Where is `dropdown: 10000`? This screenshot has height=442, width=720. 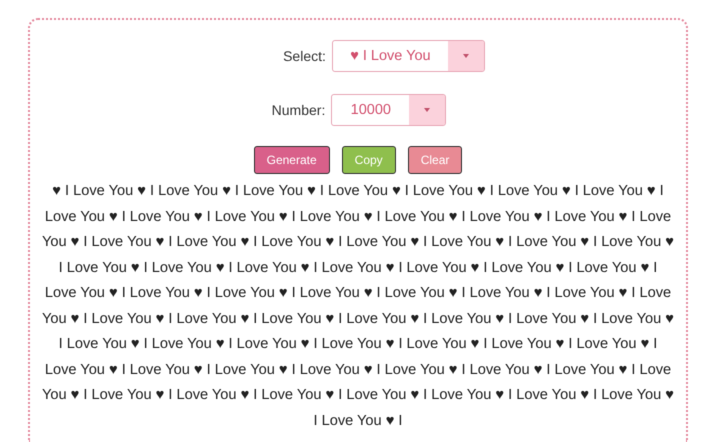
dropdown: 10000 is located at coordinates (388, 110).